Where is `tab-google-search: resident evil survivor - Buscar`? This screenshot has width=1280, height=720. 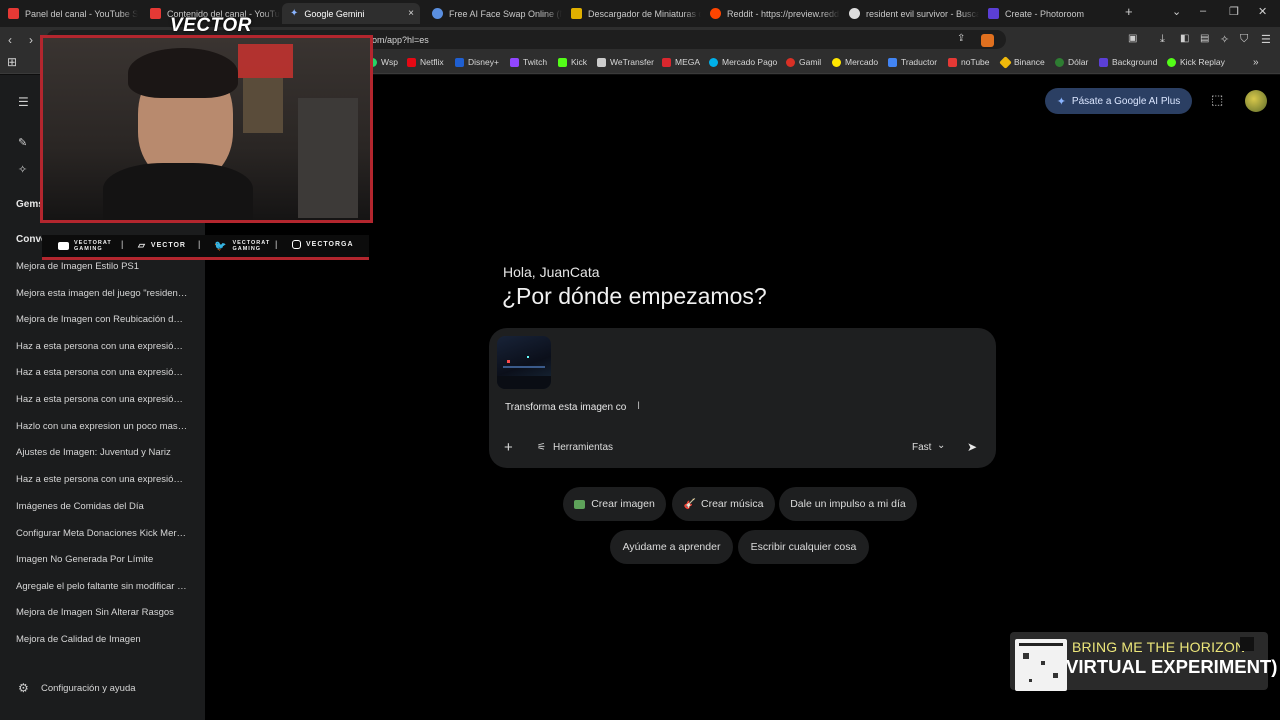 tab-google-search: resident evil survivor - Buscar is located at coordinates (910, 13).